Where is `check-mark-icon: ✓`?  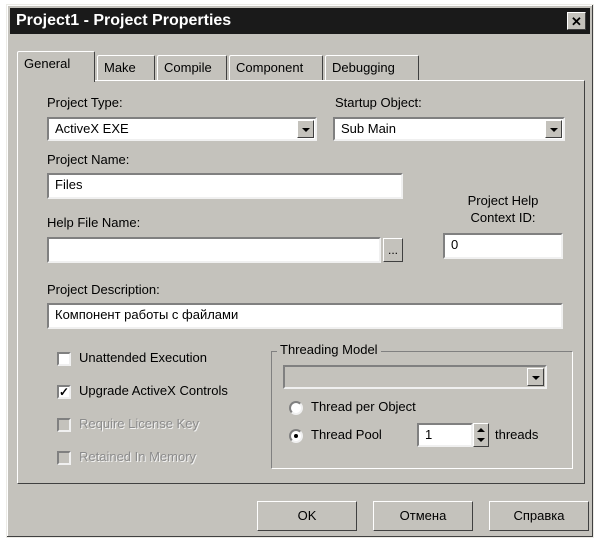 check-mark-icon: ✓ is located at coordinates (64, 392).